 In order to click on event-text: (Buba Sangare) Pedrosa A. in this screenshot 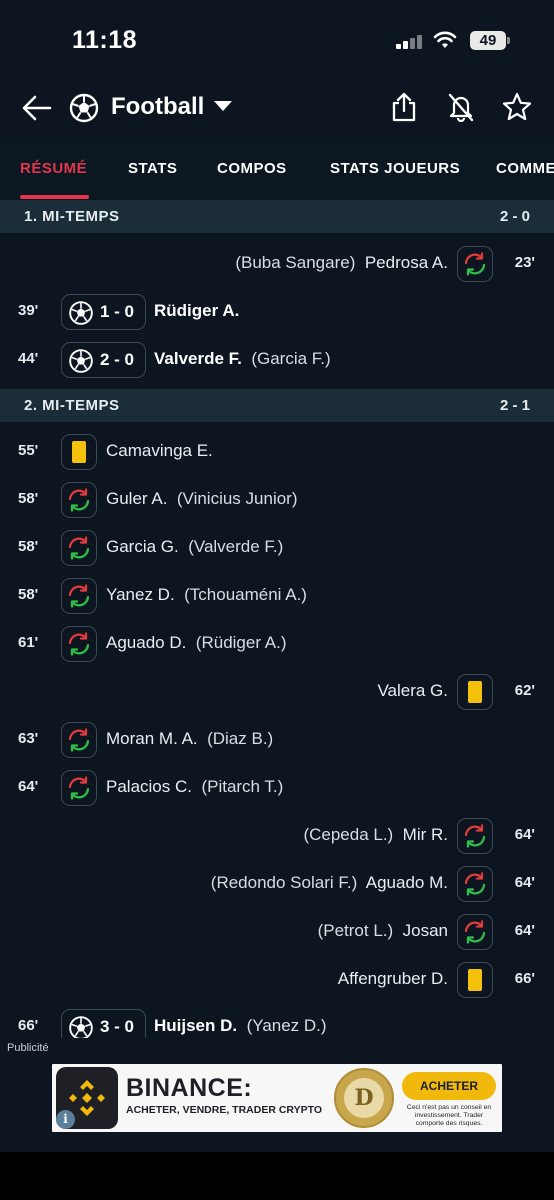, I will do `click(341, 263)`.